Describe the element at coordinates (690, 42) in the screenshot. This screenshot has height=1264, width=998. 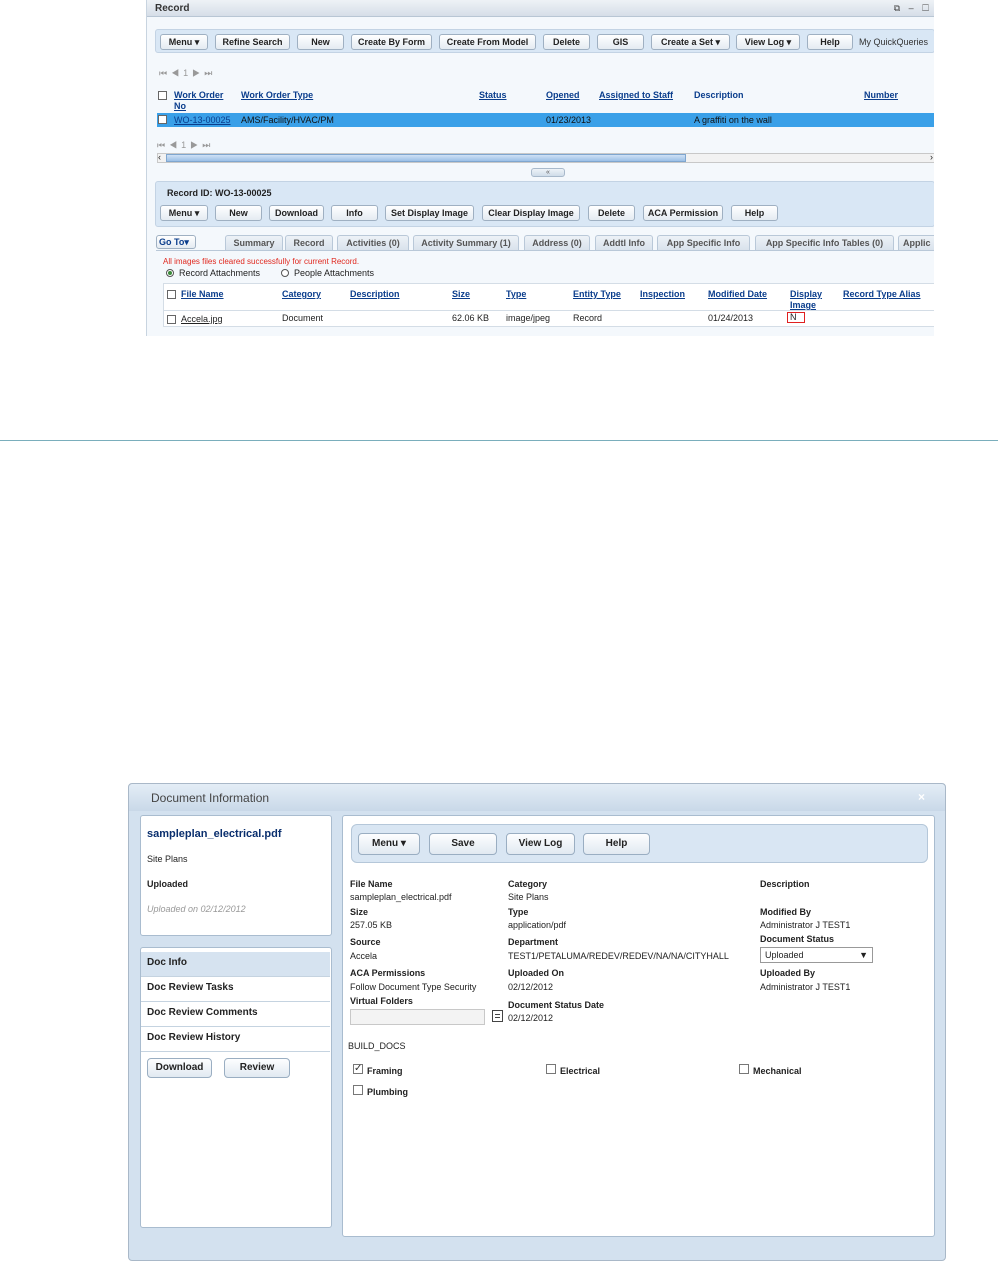
I see `create-a-set-button: Create a Set ▾` at that location.